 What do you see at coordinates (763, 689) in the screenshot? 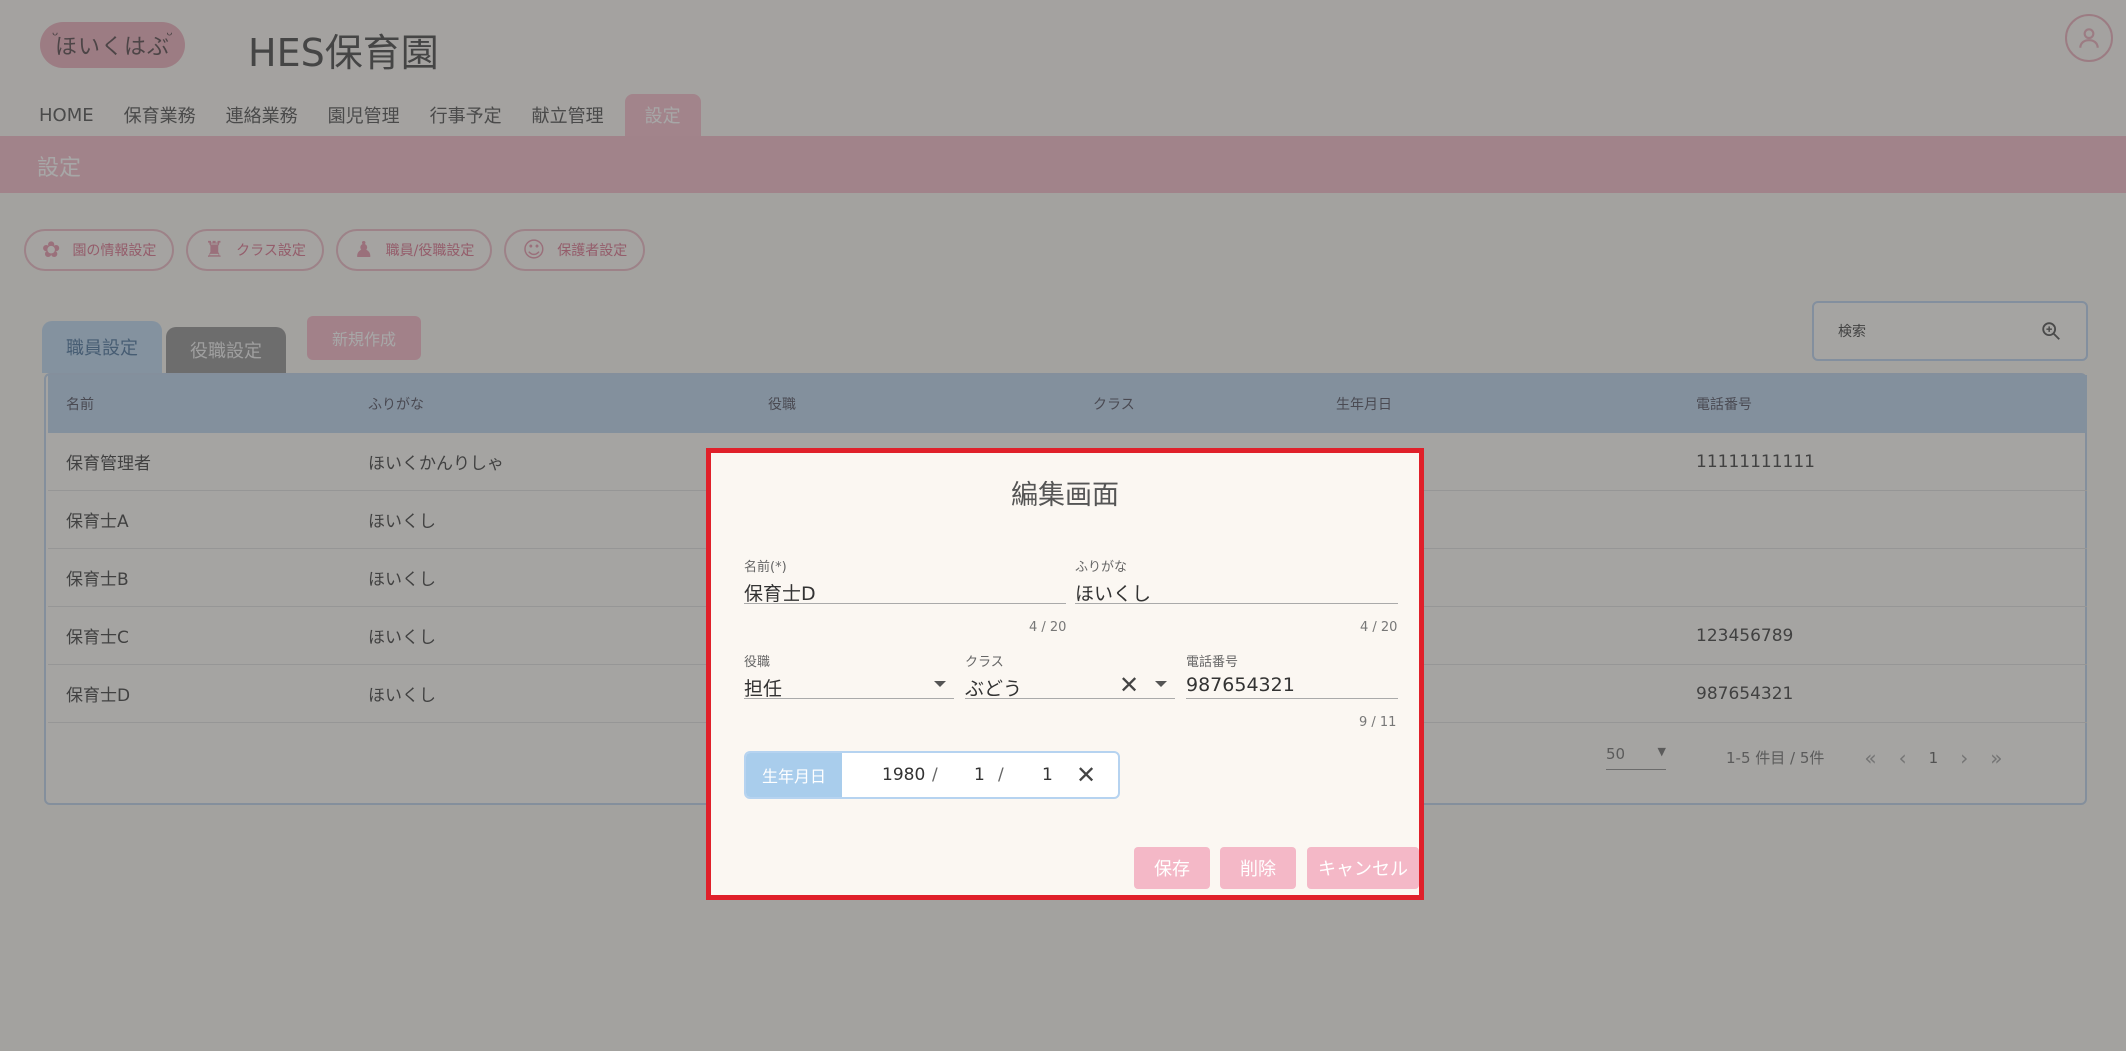
I see `role-value: 担任` at bounding box center [763, 689].